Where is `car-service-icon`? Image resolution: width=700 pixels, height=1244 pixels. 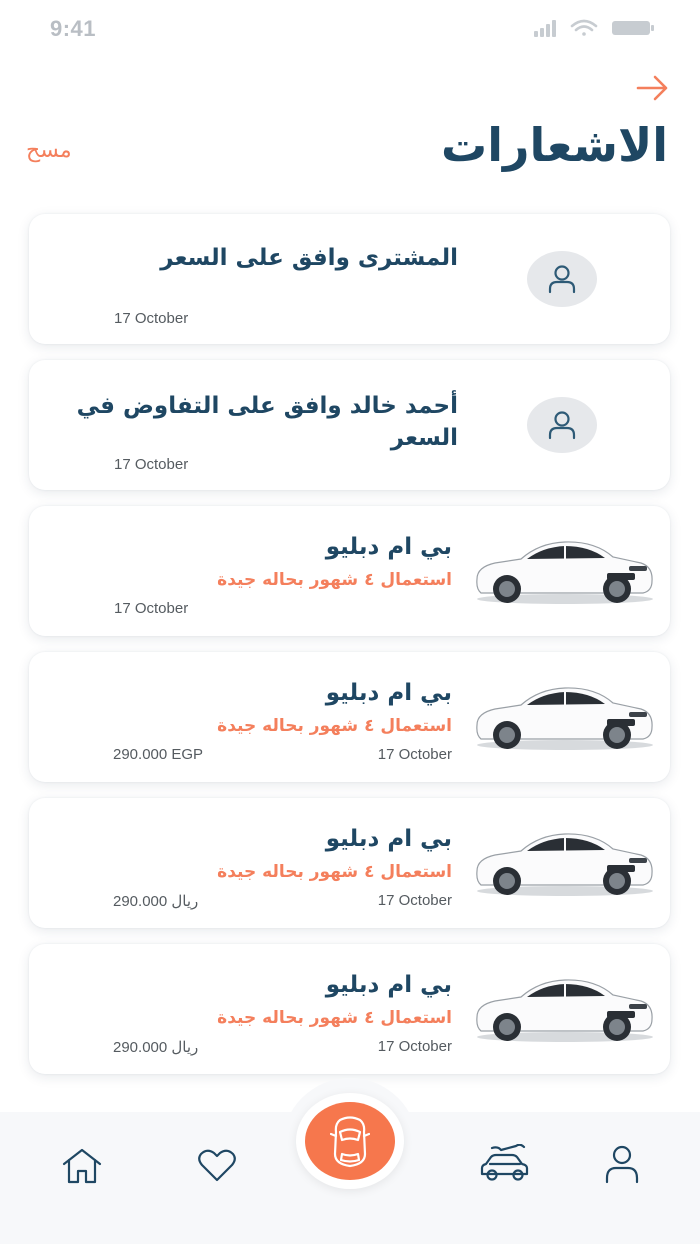 car-service-icon is located at coordinates (505, 1165).